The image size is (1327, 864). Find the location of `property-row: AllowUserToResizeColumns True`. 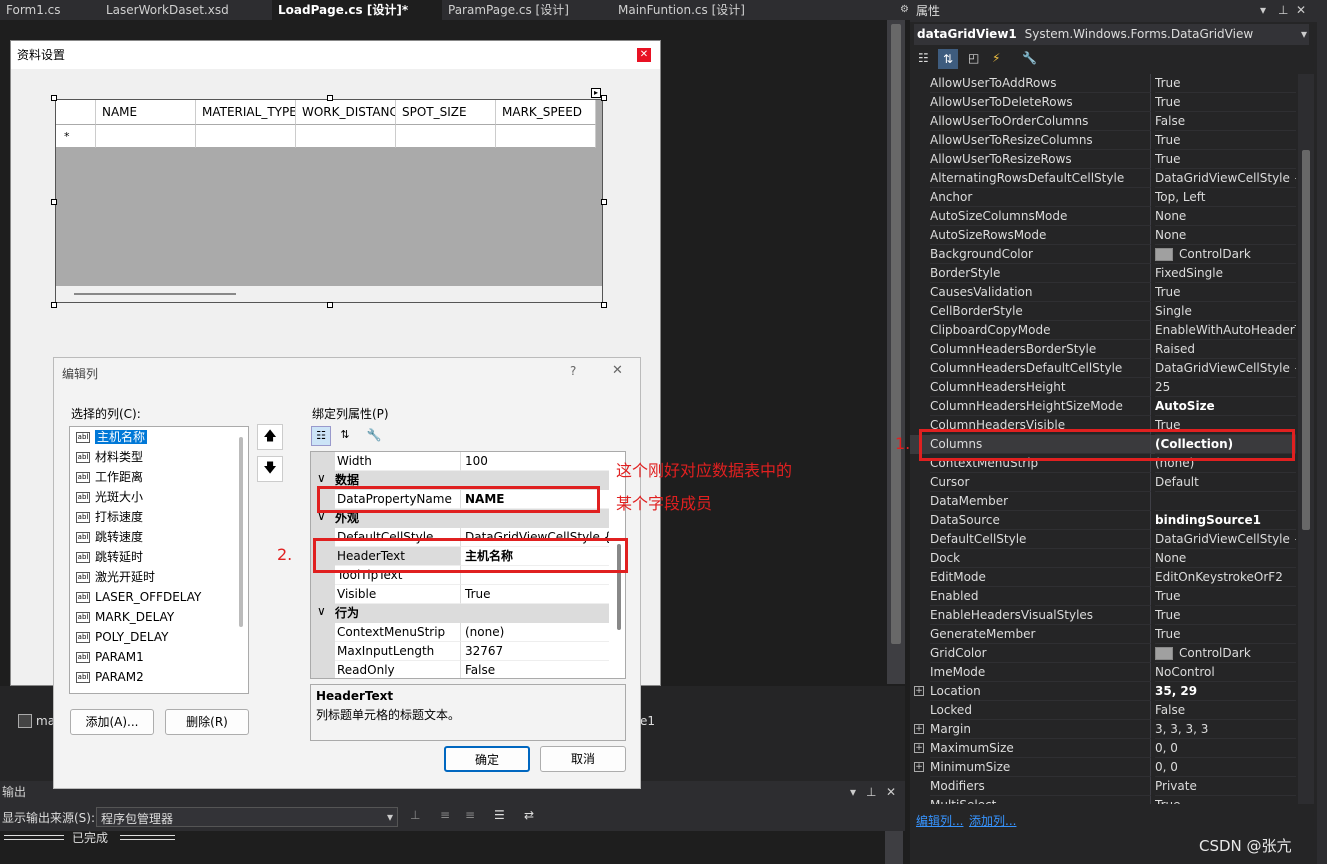

property-row: AllowUserToResizeColumns True is located at coordinates (1103, 140).